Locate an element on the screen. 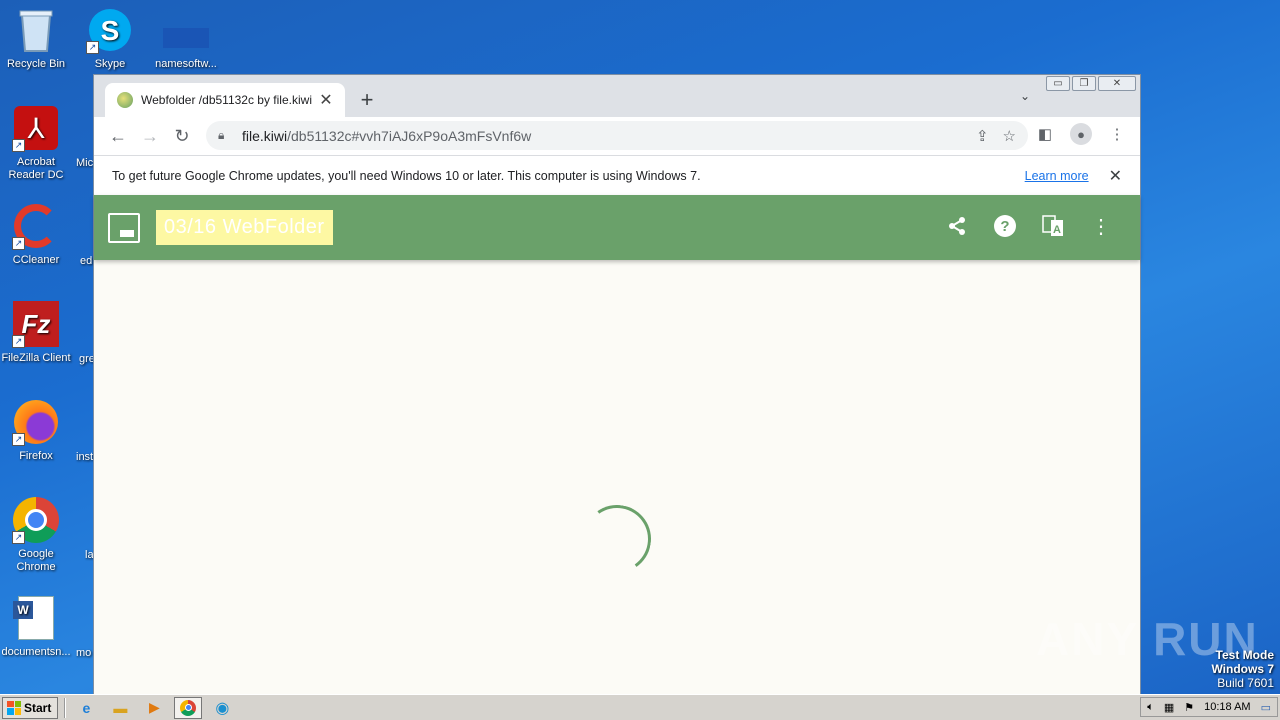  network-icon: ▦ is located at coordinates (1169, 707).